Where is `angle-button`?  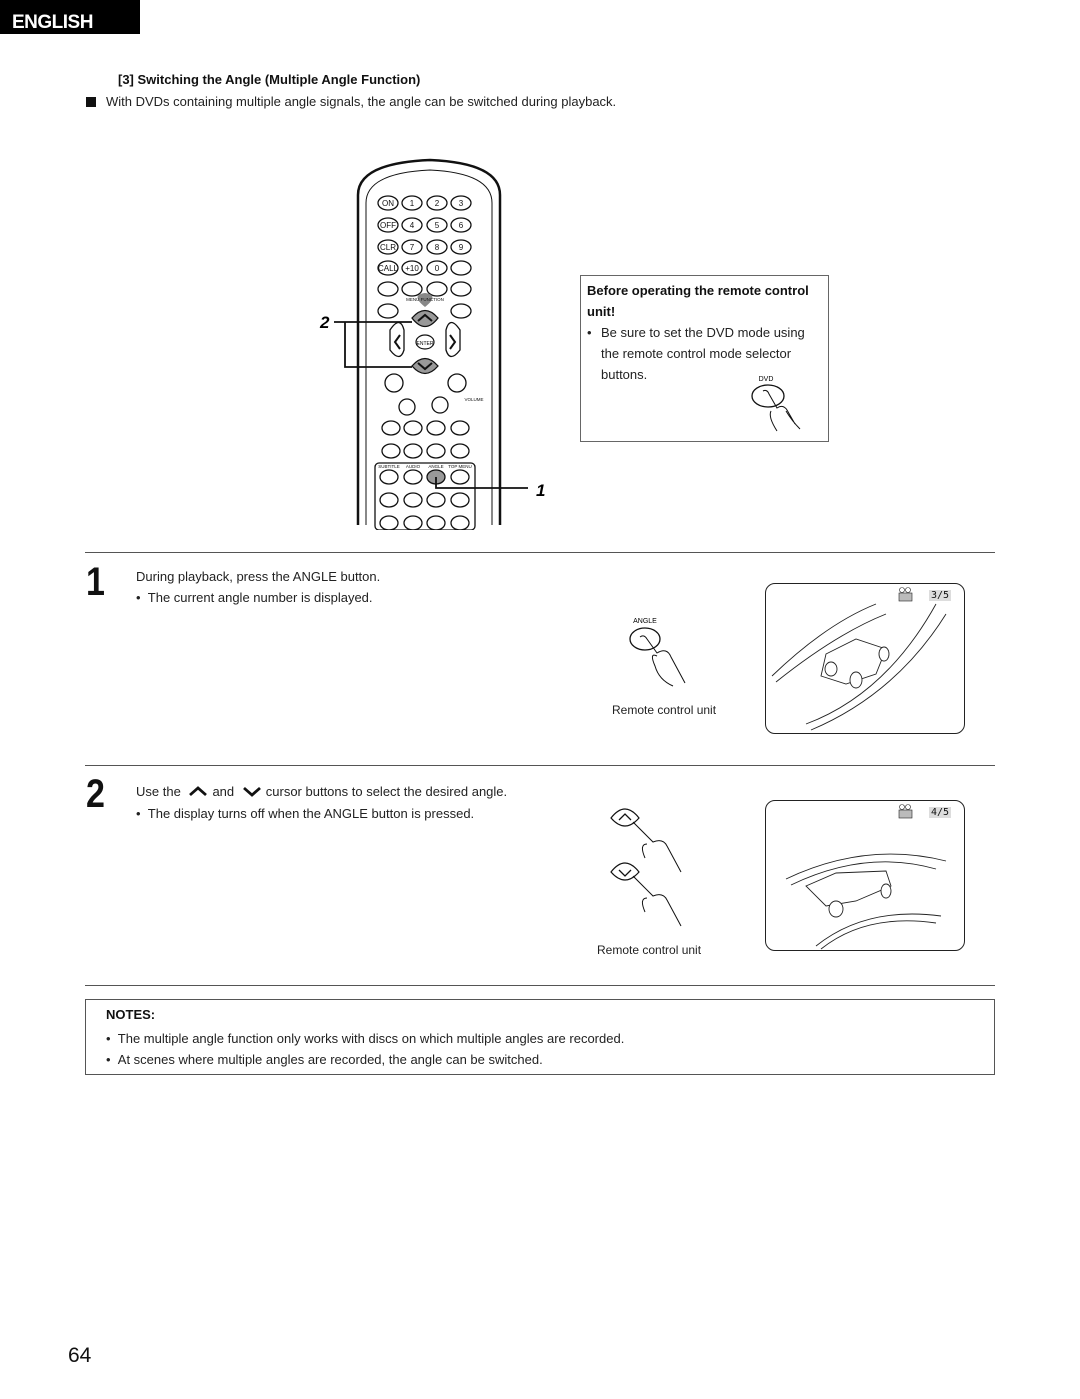 angle-button is located at coordinates (645, 639).